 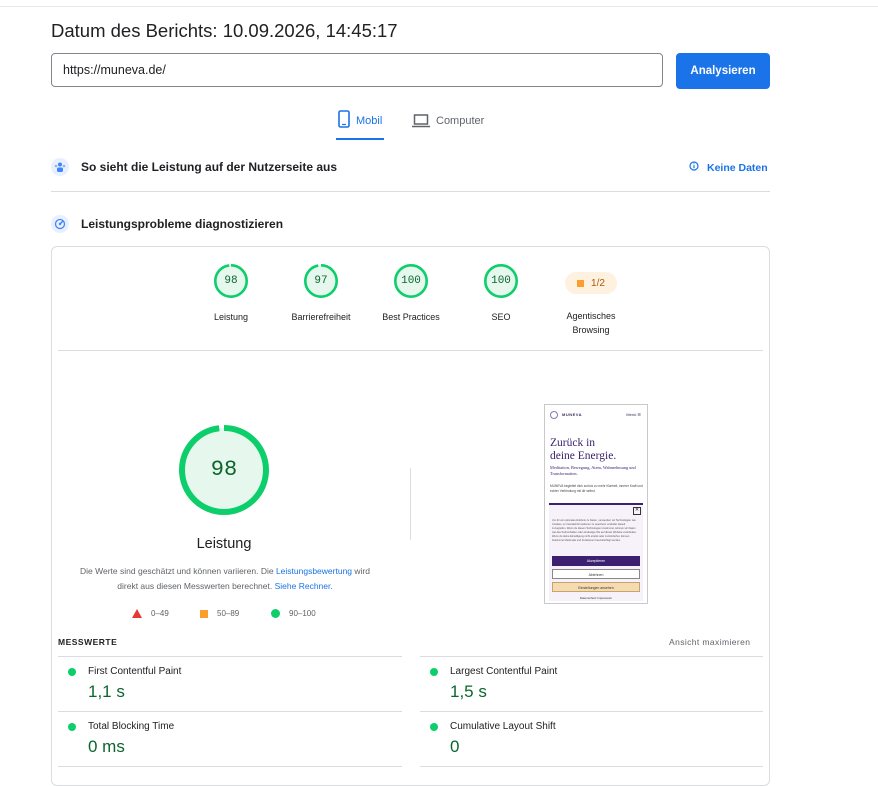 What do you see at coordinates (410, 350) in the screenshot?
I see `scores-divider` at bounding box center [410, 350].